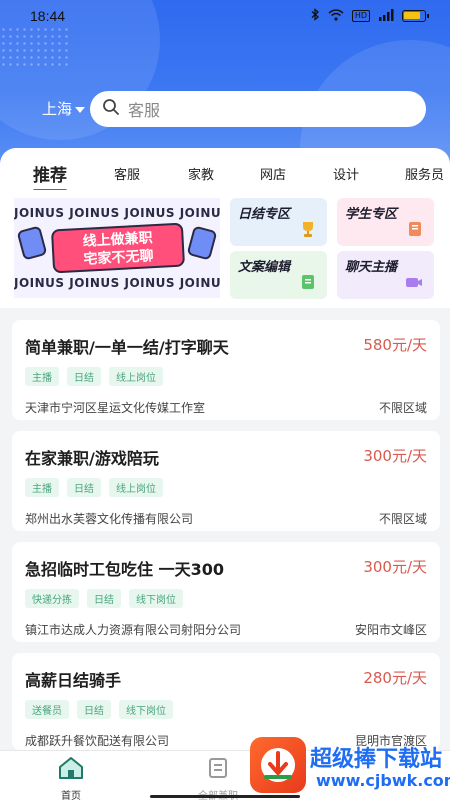 The image size is (450, 800). Describe the element at coordinates (225, 796) in the screenshot. I see `home-indicator` at that location.